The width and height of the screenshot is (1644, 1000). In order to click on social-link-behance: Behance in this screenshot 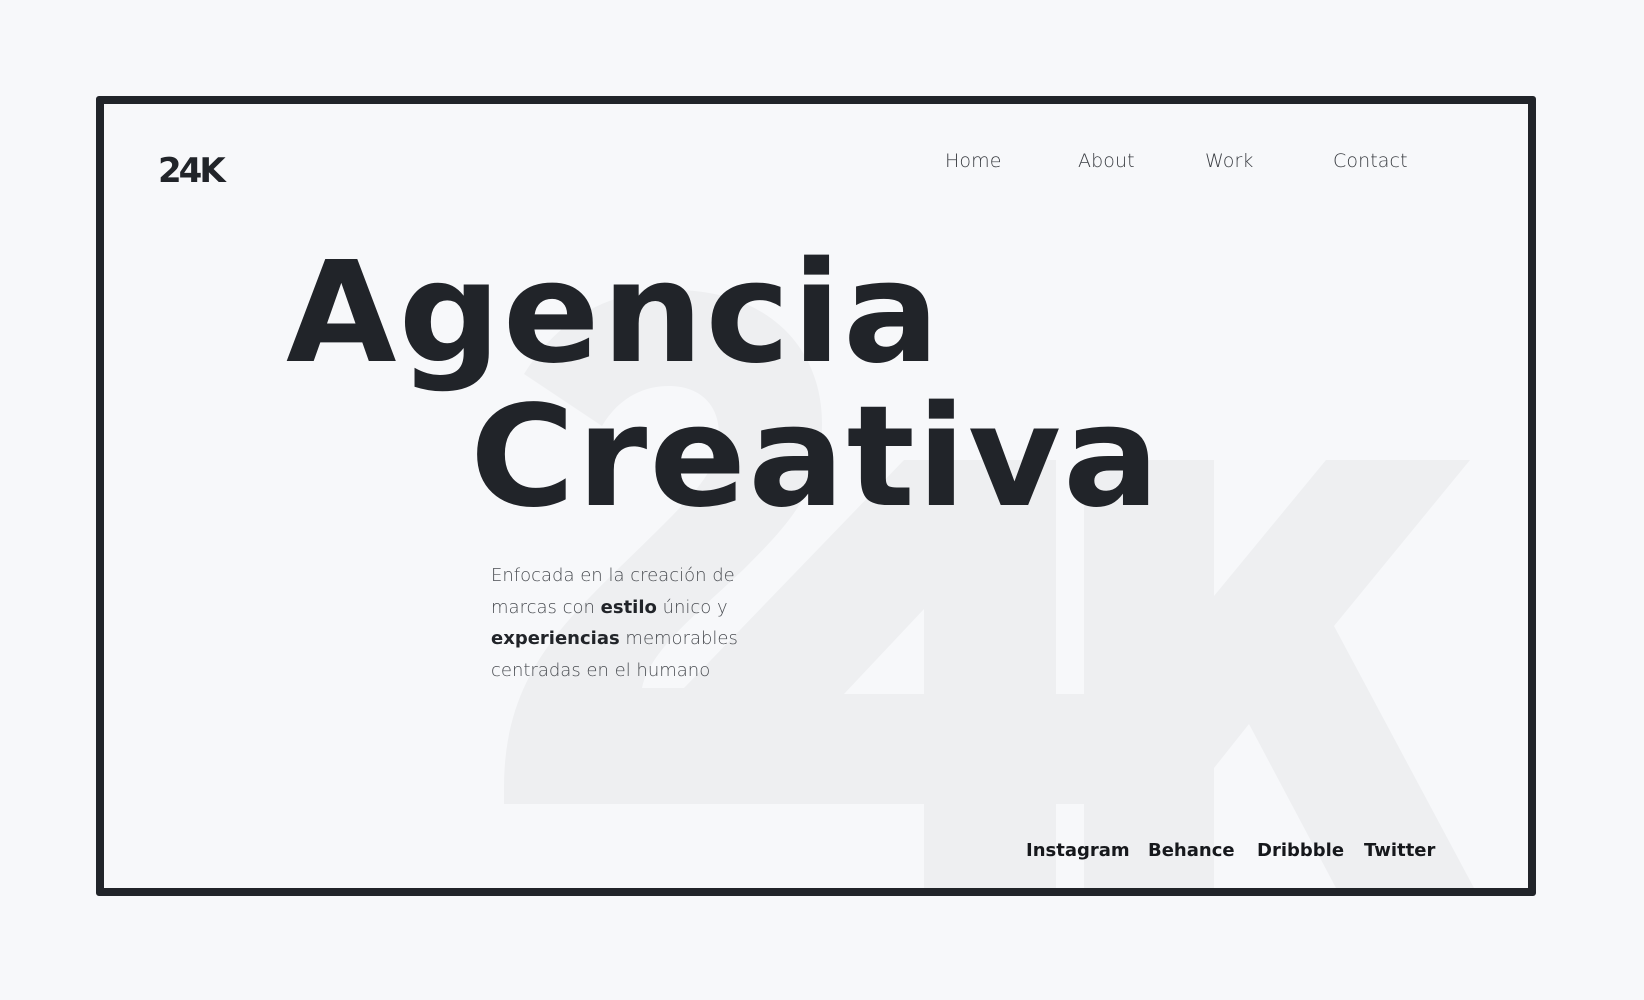, I will do `click(1191, 853)`.